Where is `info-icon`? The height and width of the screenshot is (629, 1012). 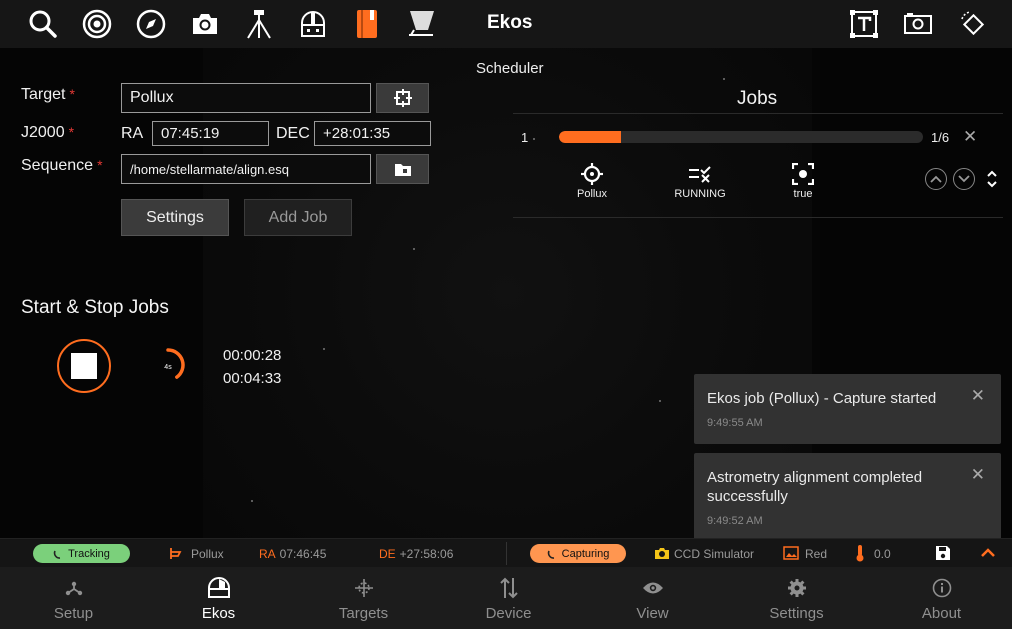 info-icon is located at coordinates (941, 588).